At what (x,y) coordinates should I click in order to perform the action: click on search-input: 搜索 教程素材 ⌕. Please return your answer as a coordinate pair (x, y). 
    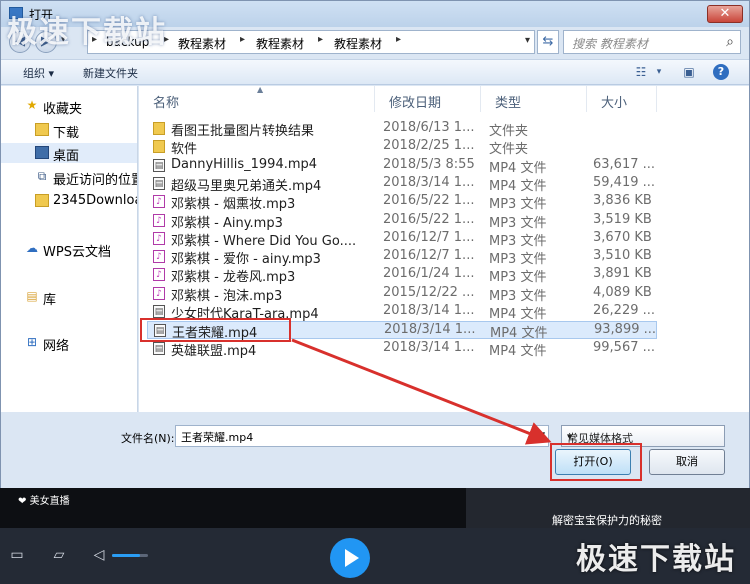
    Looking at the image, I should click on (652, 42).